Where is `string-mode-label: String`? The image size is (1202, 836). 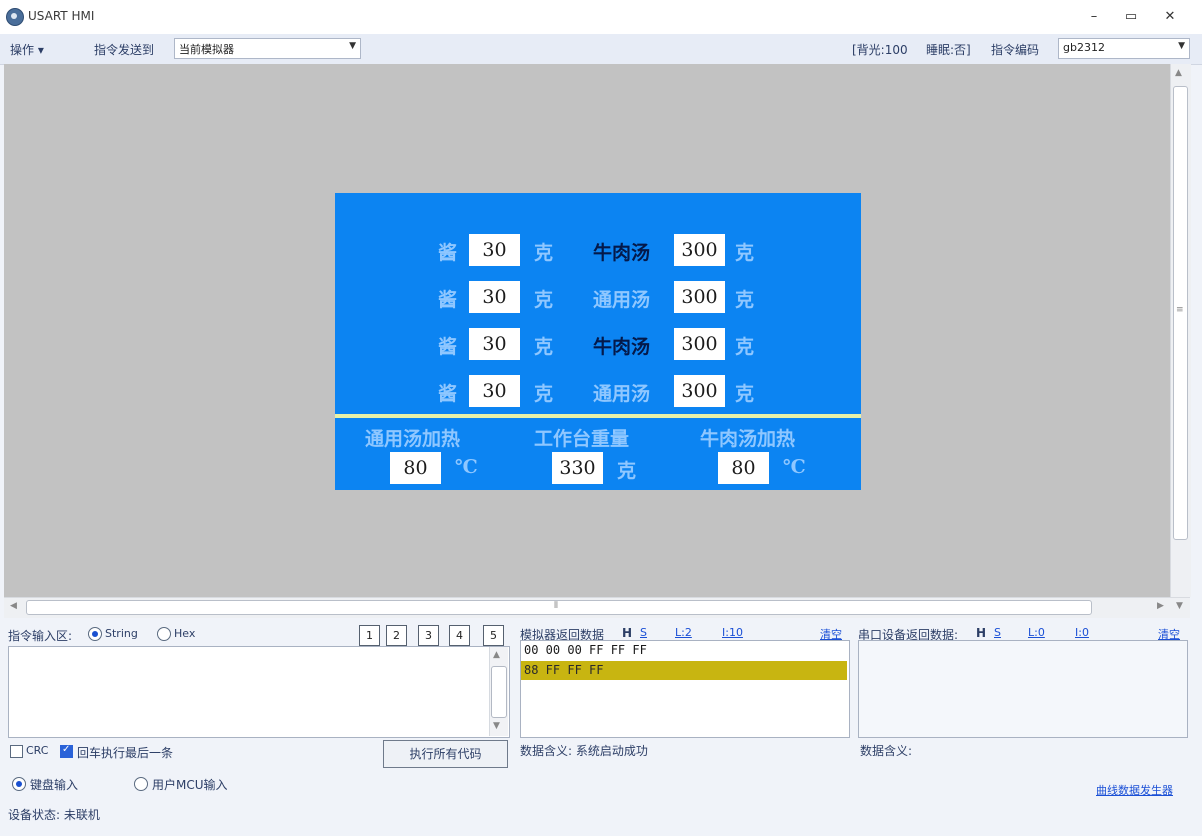 string-mode-label: String is located at coordinates (121, 633).